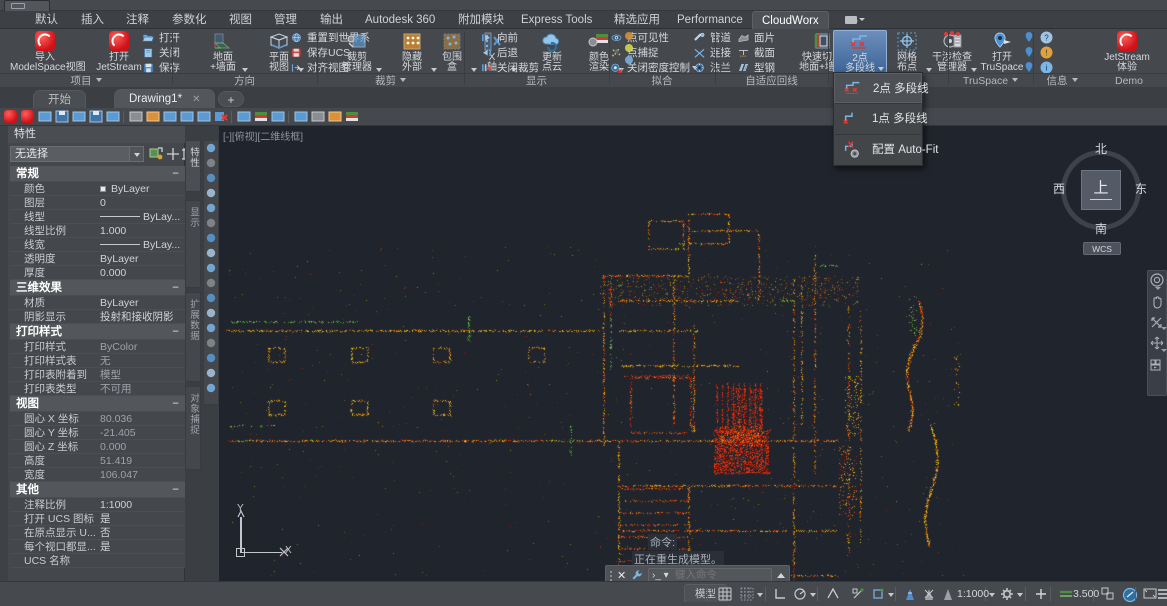  Describe the element at coordinates (637, 575) in the screenshot. I see `command-settings-wrench-icon` at that location.